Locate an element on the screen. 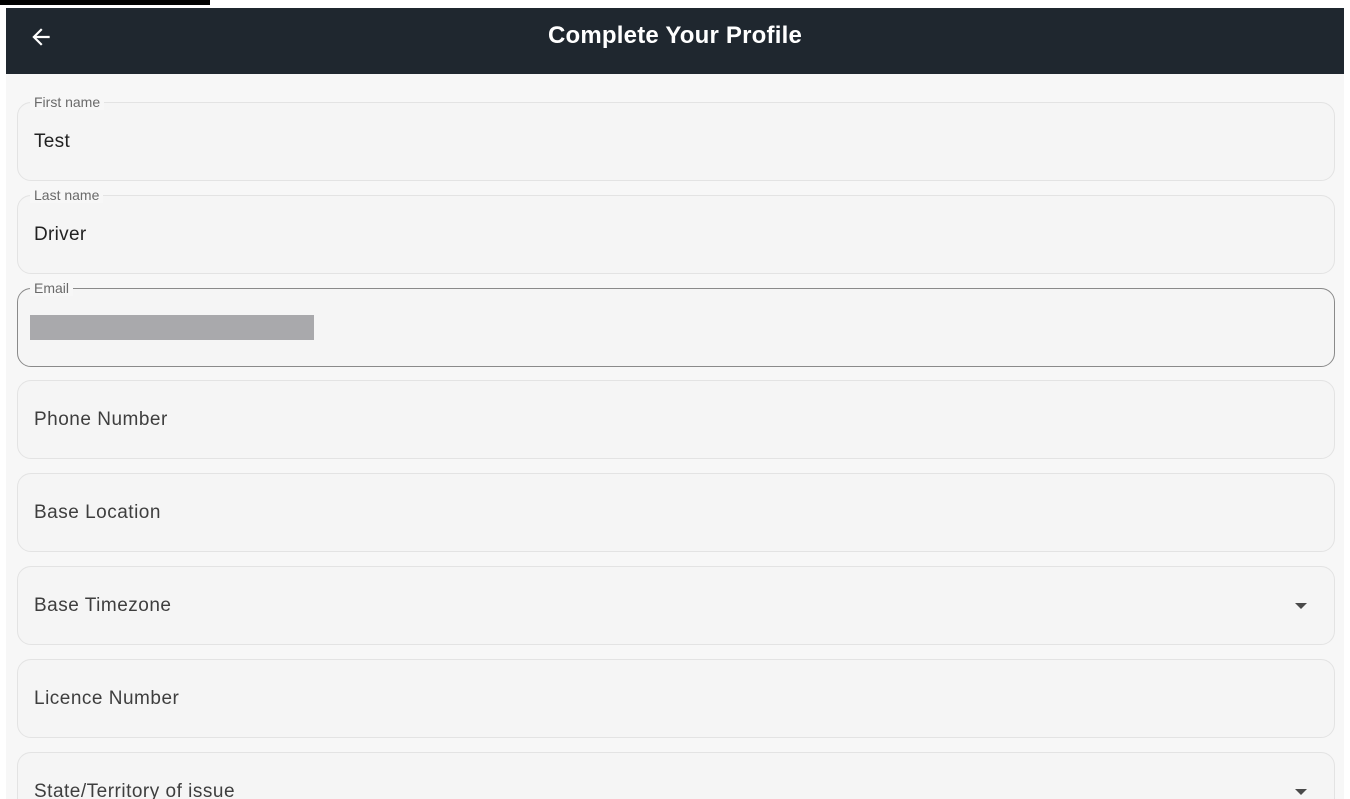  top-strip is located at coordinates (675, 4).